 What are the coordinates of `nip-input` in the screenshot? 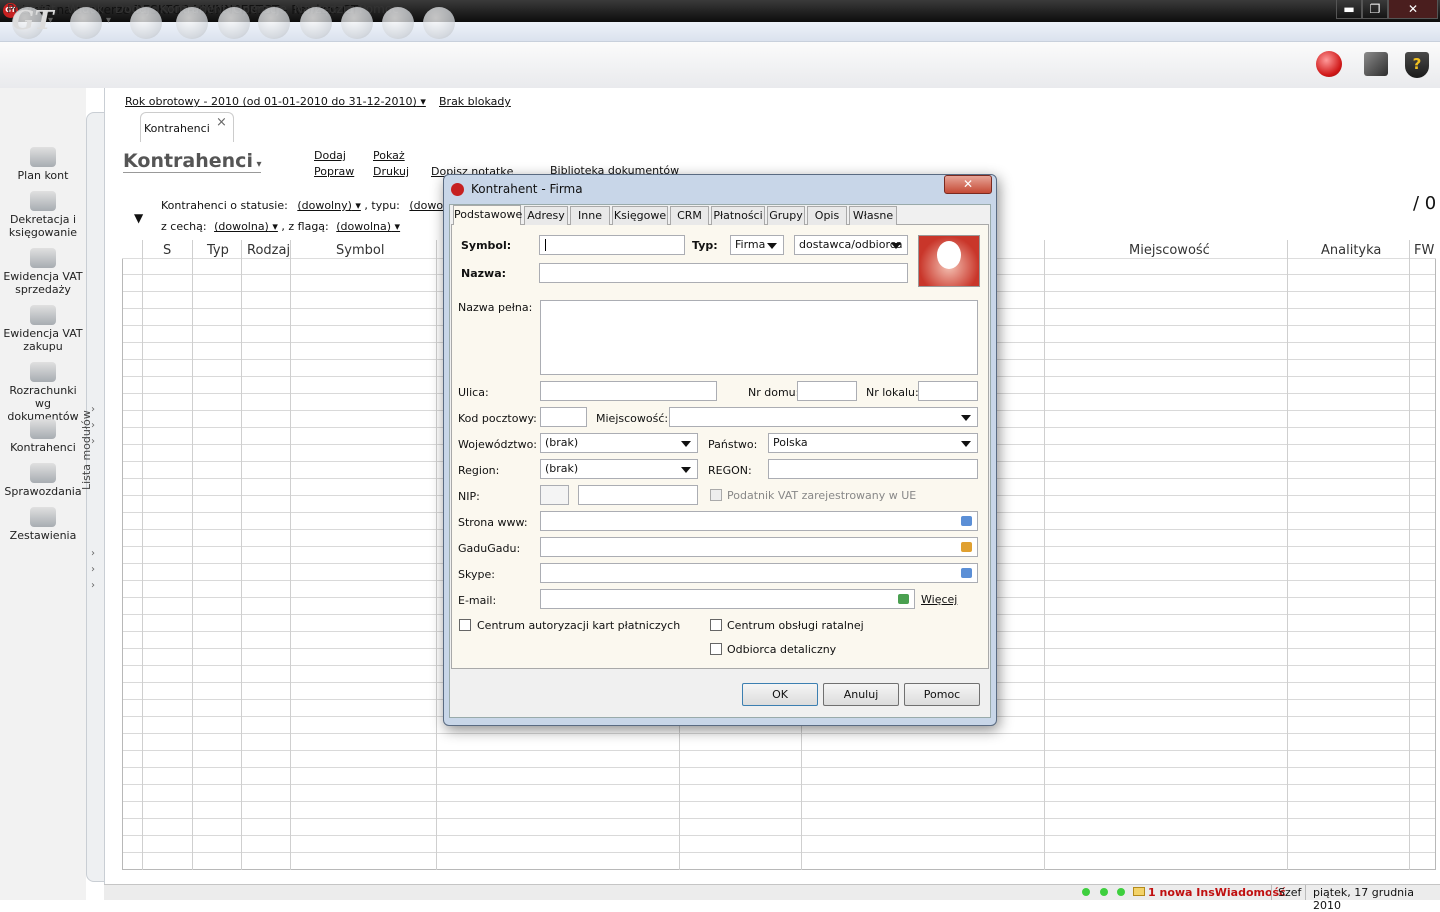 It's located at (638, 495).